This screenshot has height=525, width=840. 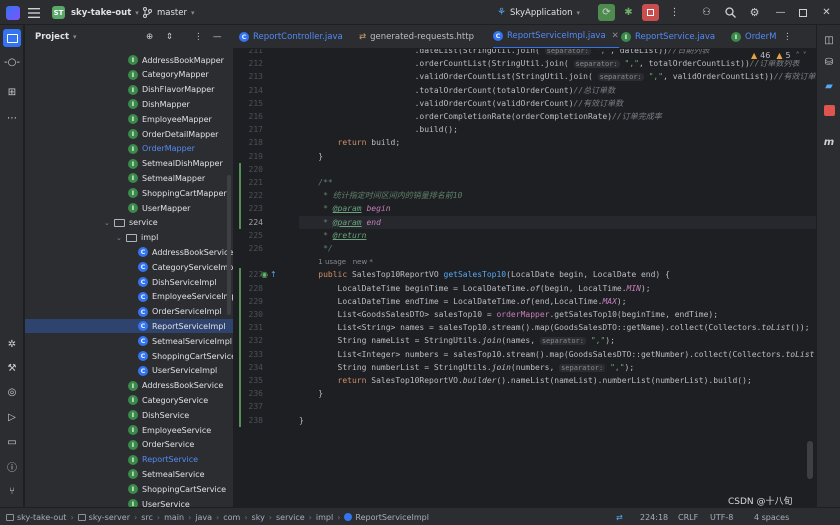 I want to click on code-line: .build();, so click(x=378, y=129).